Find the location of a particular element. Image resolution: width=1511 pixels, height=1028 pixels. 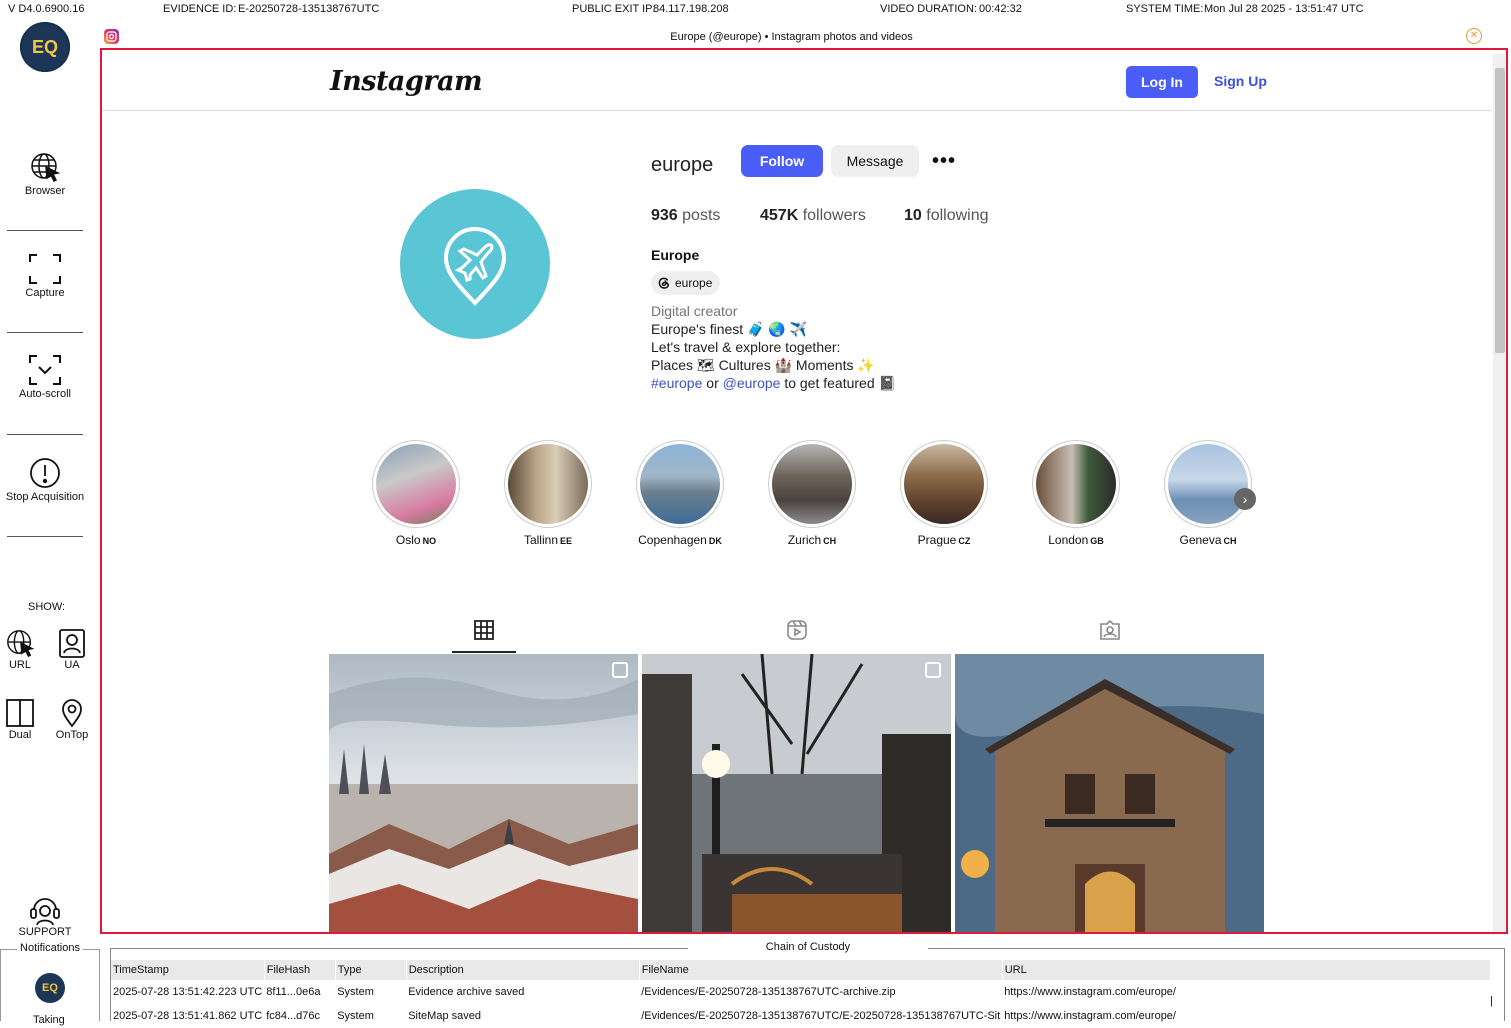

country-code: EE is located at coordinates (566, 541).